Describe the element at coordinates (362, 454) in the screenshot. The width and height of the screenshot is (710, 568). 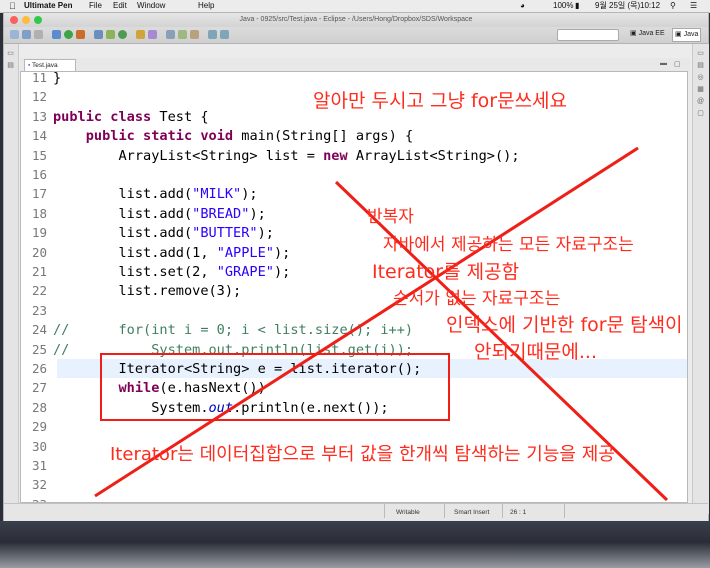
I see `annotation-bottom-note: Iterator는 데이터집합으로 부터 값을 한개씩 탐색하는 기능을 제공` at that location.